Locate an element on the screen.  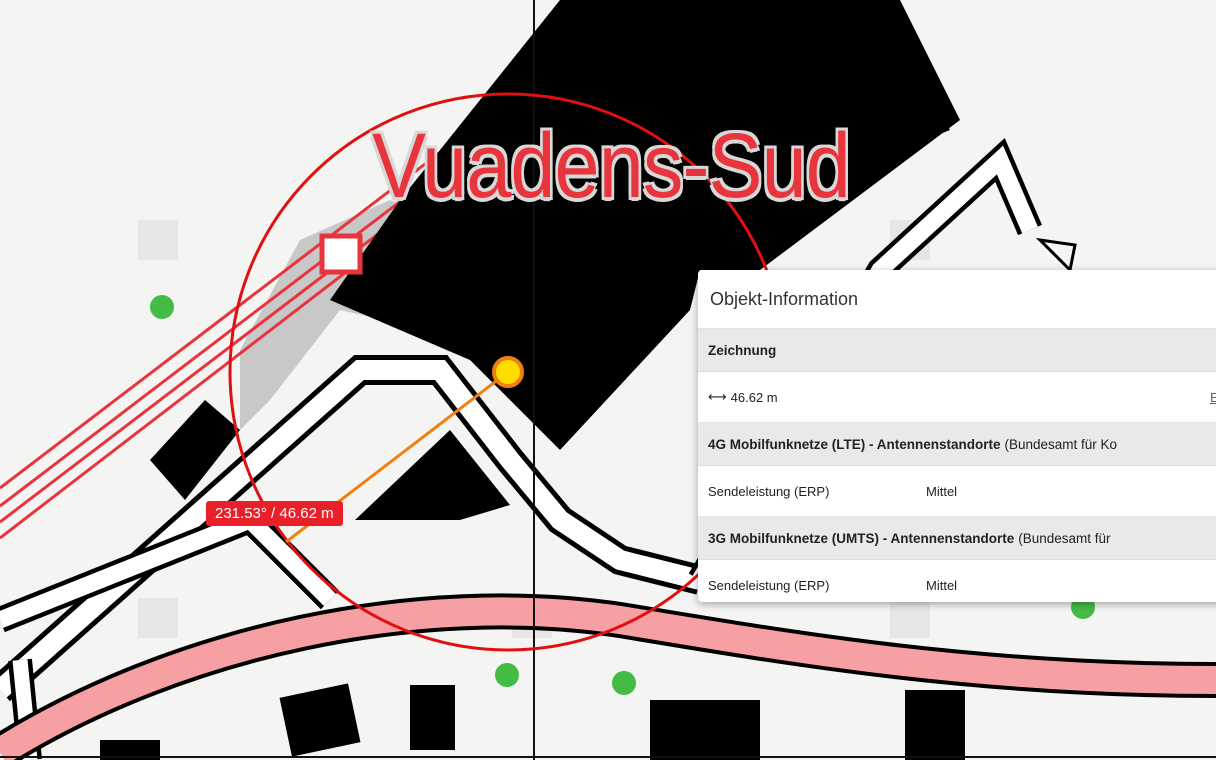
section-title: Zeichnung is located at coordinates (742, 350).